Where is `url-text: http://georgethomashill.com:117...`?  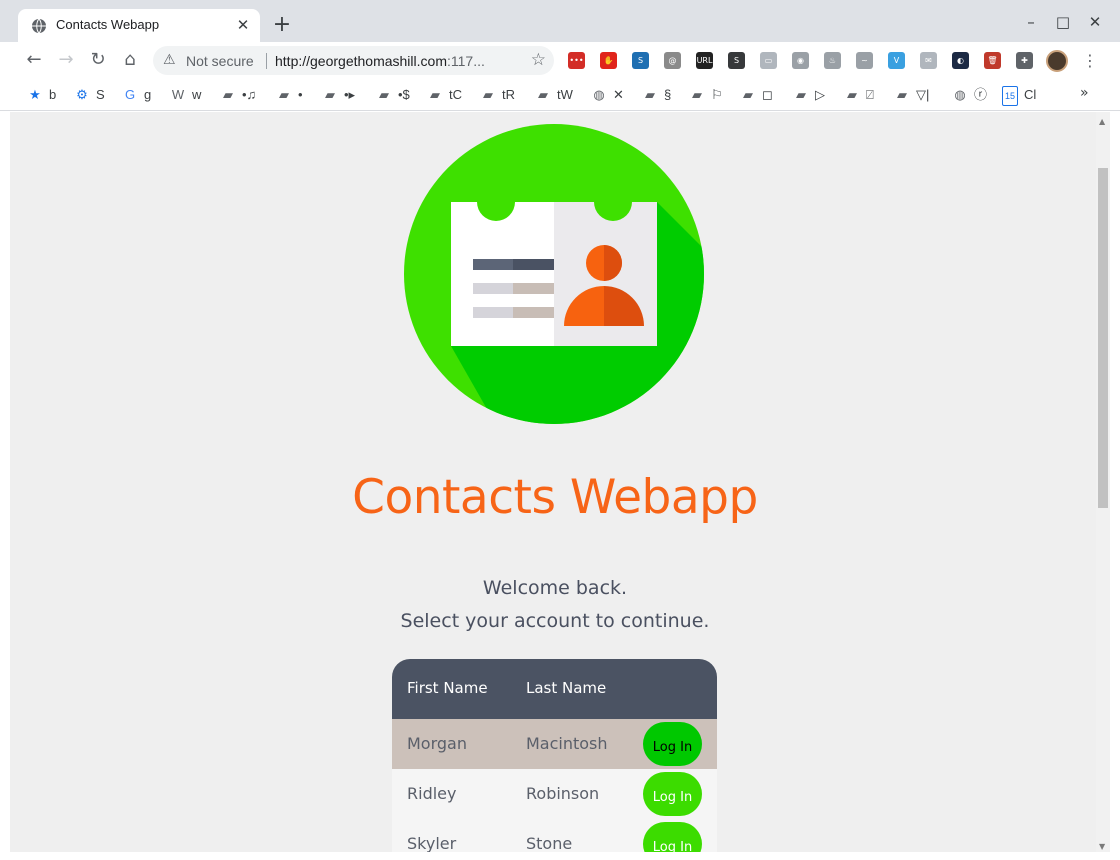 url-text: http://georgethomashill.com:117... is located at coordinates (380, 61).